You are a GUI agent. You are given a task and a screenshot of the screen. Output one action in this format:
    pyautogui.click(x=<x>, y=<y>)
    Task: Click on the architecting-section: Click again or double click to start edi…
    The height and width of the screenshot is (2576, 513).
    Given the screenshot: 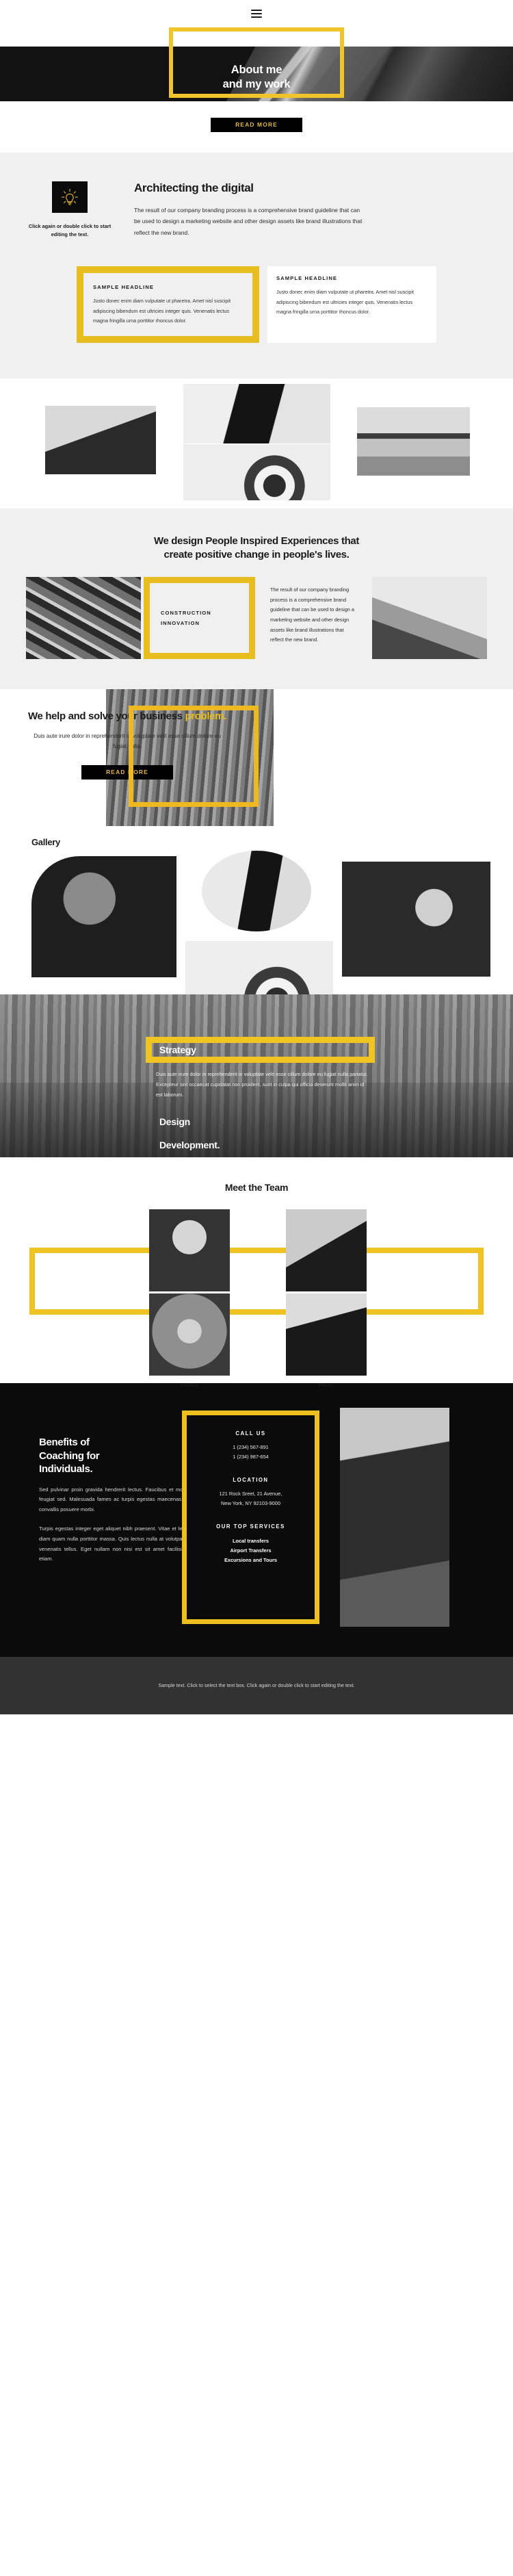 What is the action you would take?
    pyautogui.click(x=256, y=265)
    